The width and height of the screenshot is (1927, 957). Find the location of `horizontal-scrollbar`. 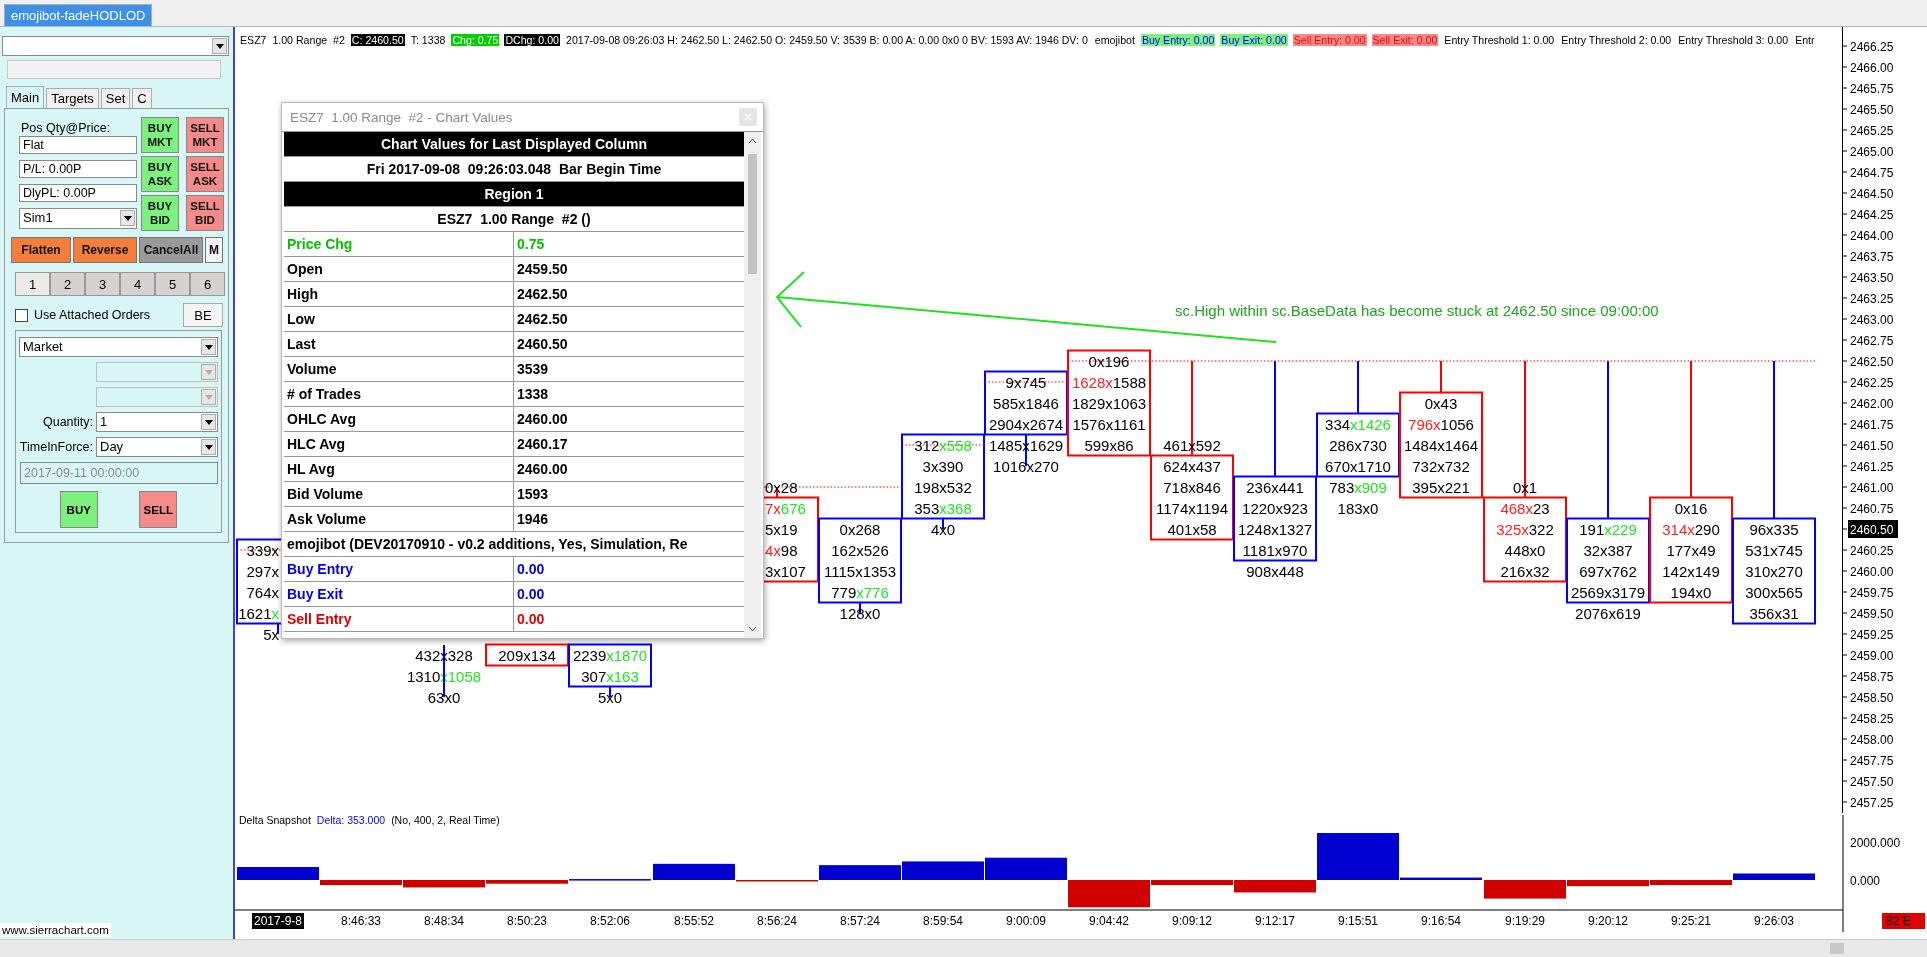

horizontal-scrollbar is located at coordinates (963, 948).